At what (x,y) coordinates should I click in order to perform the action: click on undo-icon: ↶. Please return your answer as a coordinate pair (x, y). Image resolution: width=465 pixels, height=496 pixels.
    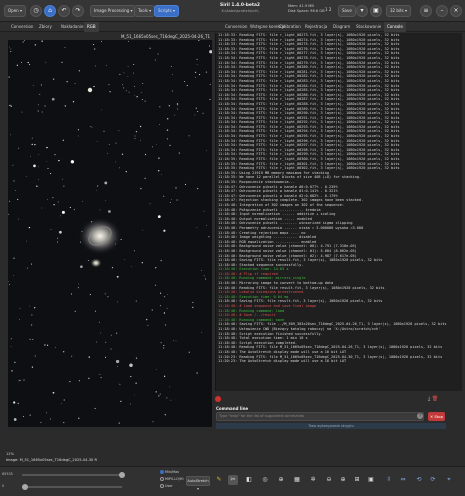
    Looking at the image, I should click on (64, 11).